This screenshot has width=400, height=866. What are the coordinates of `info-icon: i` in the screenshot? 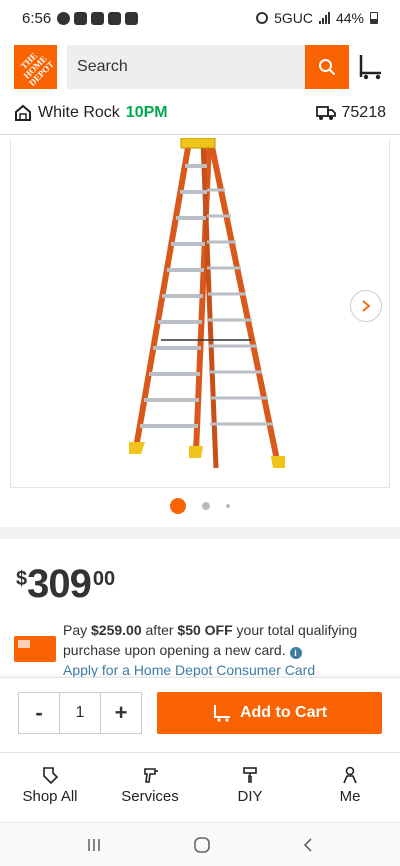 It's located at (295, 653).